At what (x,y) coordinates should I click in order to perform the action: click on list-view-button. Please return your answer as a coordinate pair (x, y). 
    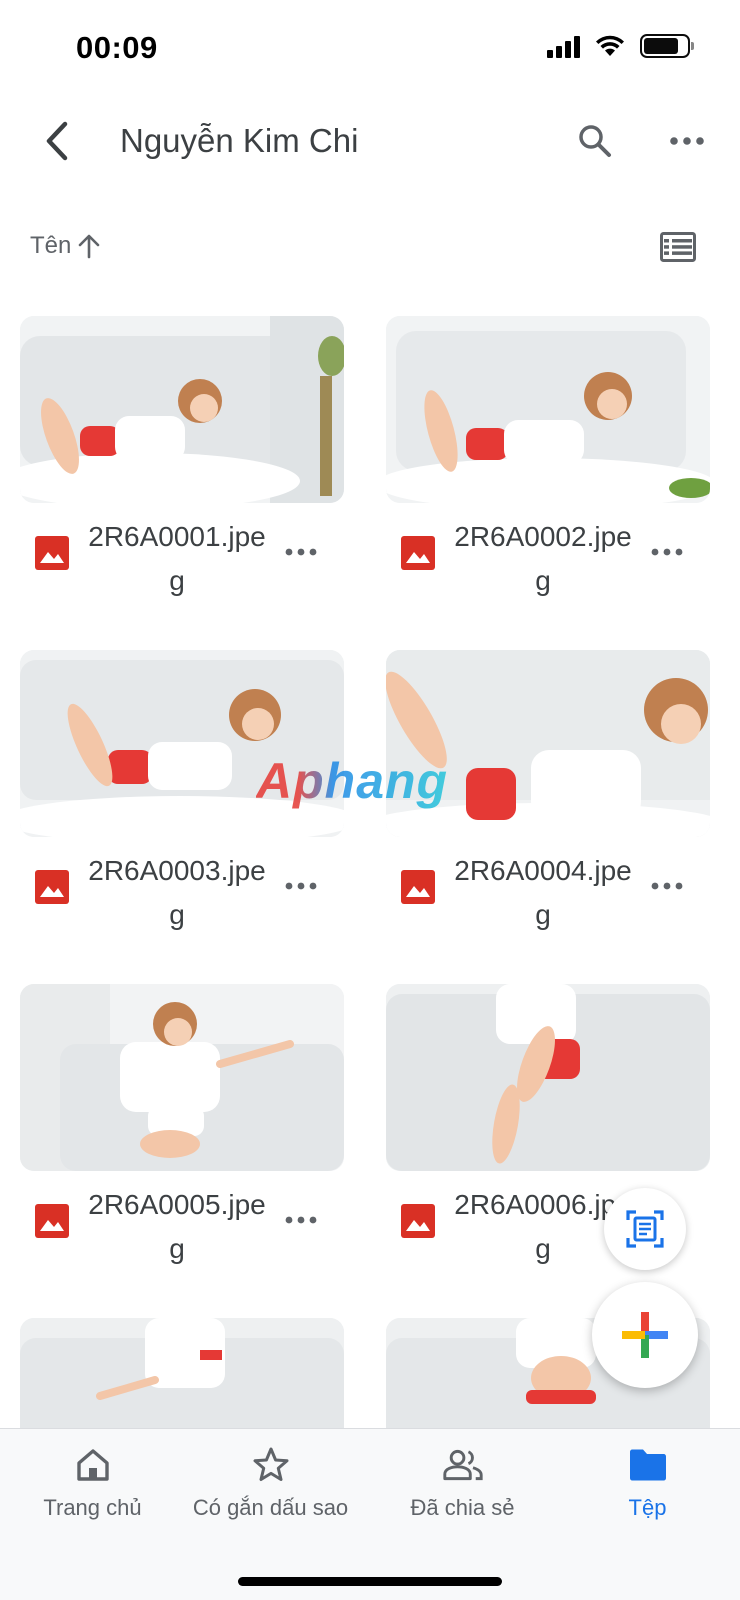
    Looking at the image, I should click on (680, 250).